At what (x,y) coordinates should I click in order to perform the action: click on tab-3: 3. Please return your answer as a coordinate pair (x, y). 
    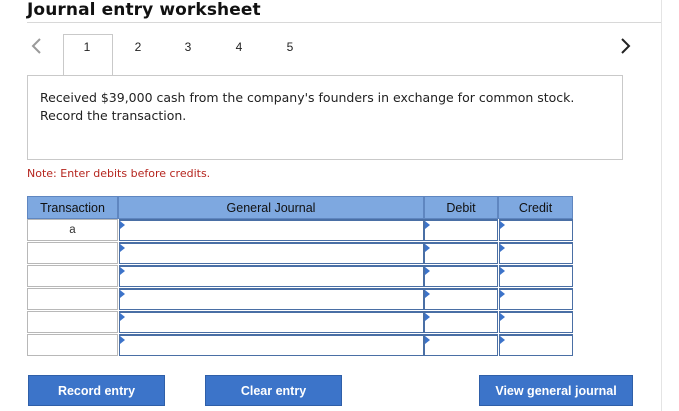
    Looking at the image, I should click on (188, 47).